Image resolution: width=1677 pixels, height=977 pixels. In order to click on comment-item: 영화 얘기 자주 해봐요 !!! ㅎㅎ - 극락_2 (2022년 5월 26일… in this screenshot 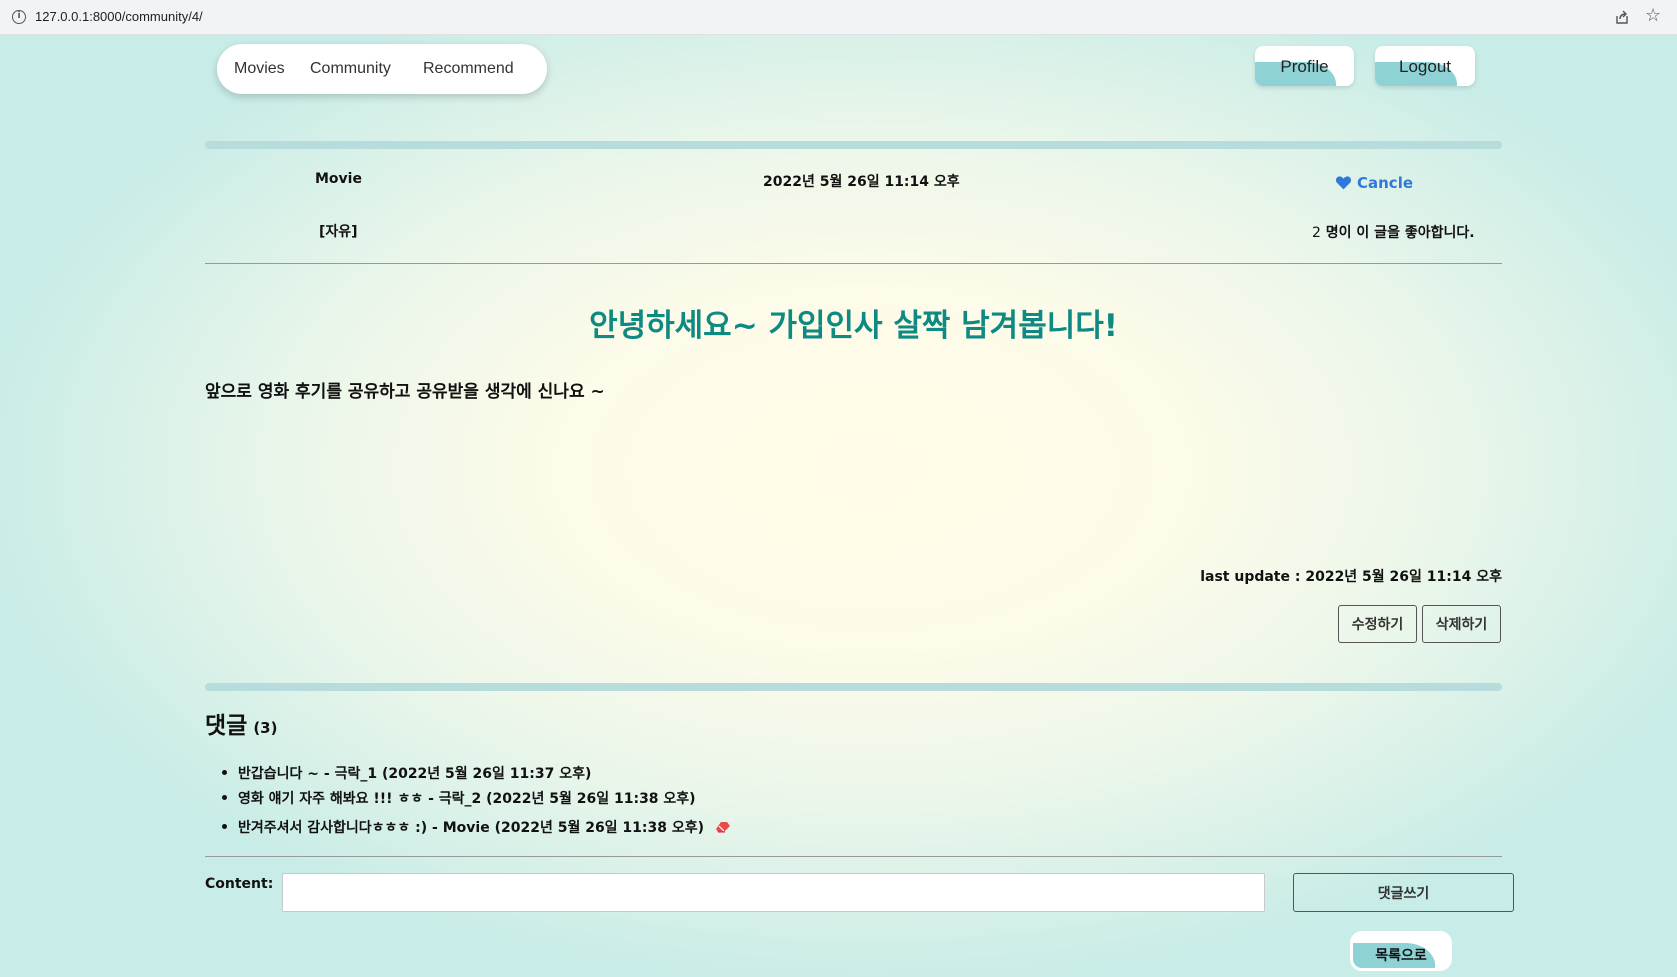, I will do `click(476, 797)`.